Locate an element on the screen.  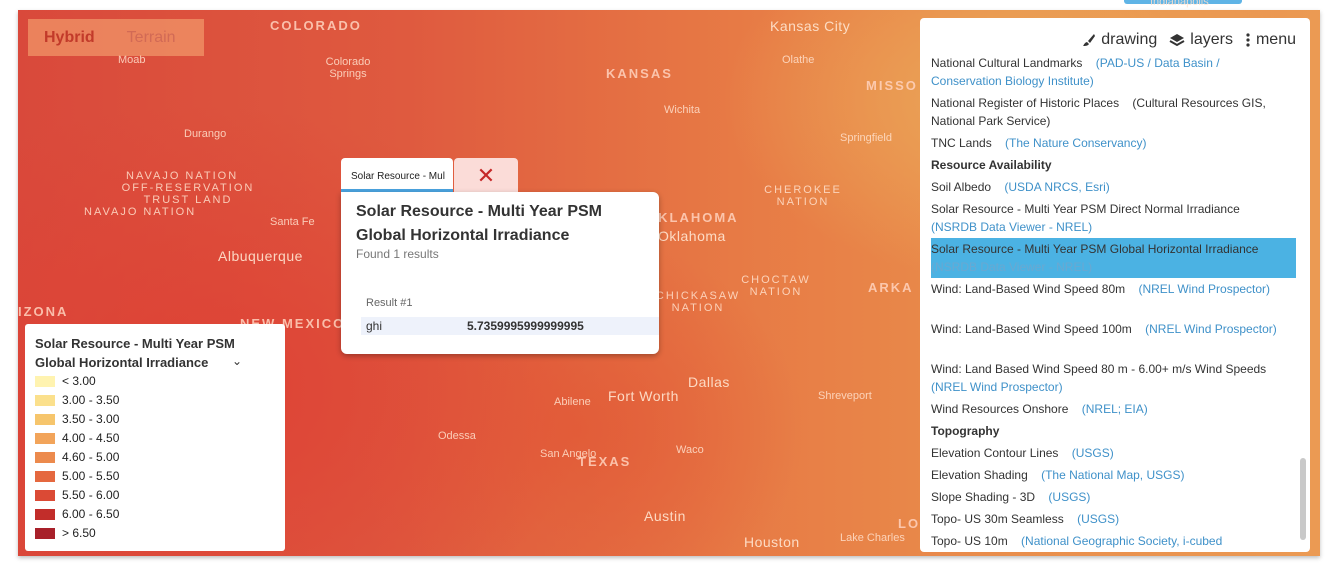
layers-icon is located at coordinates (1177, 40).